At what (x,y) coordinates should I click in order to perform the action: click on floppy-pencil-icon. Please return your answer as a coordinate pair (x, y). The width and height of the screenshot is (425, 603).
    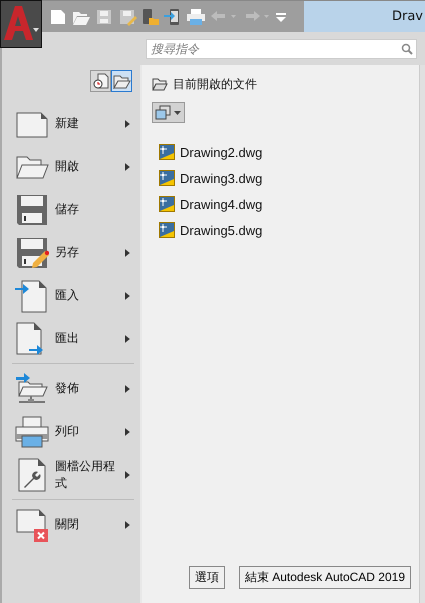
    Looking at the image, I should click on (127, 17).